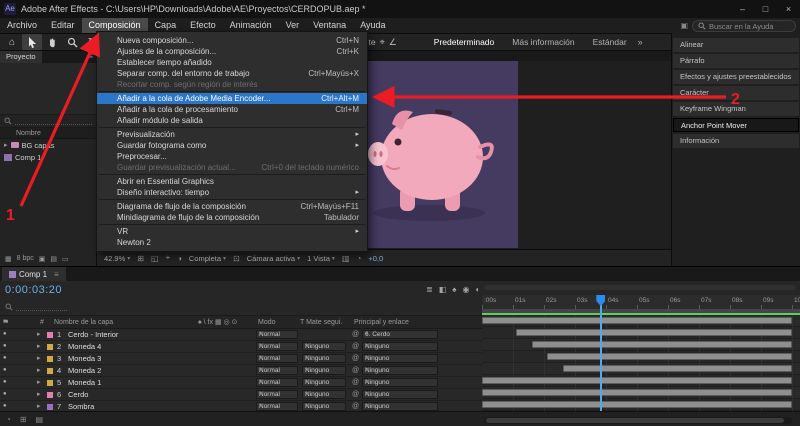 The width and height of the screenshot is (800, 426). Describe the element at coordinates (736, 125) in the screenshot. I see `sidebar-panel-anchor-point-mover: Anchor Point Mover` at that location.